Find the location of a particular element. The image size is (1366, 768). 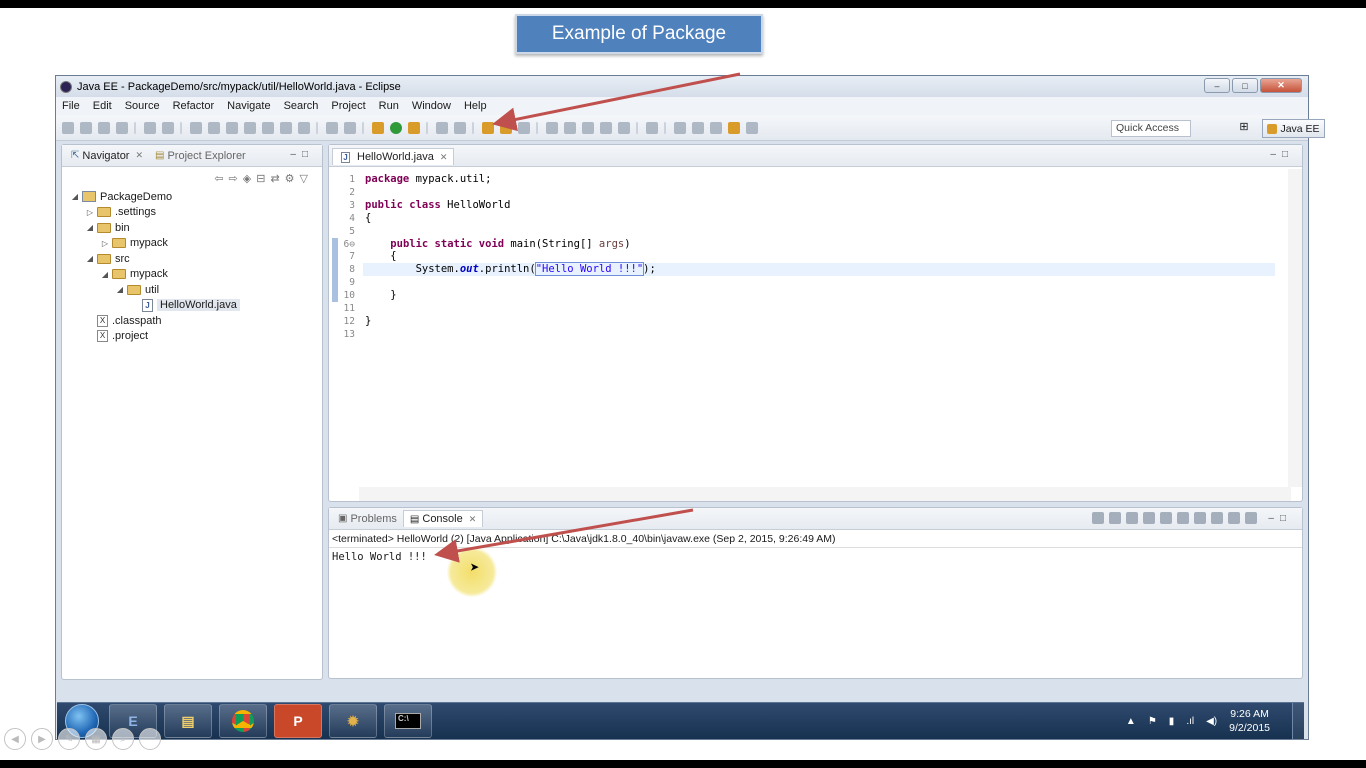

suspend-icon is located at coordinates (214, 127).